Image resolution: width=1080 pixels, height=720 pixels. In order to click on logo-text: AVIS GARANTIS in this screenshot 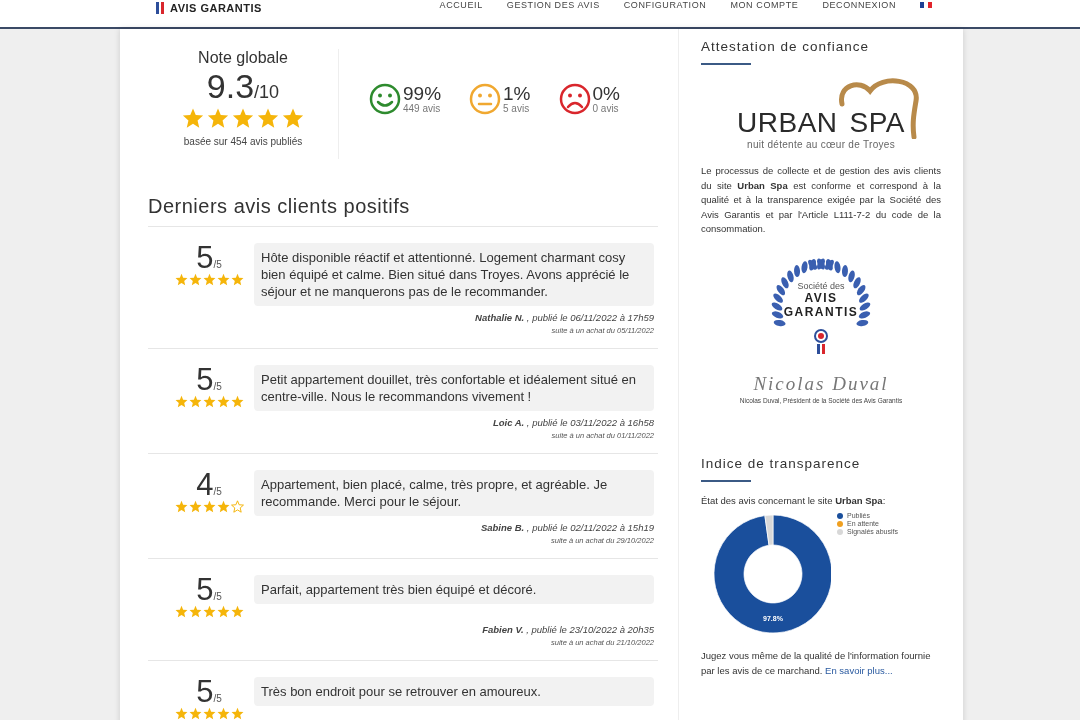, I will do `click(216, 8)`.